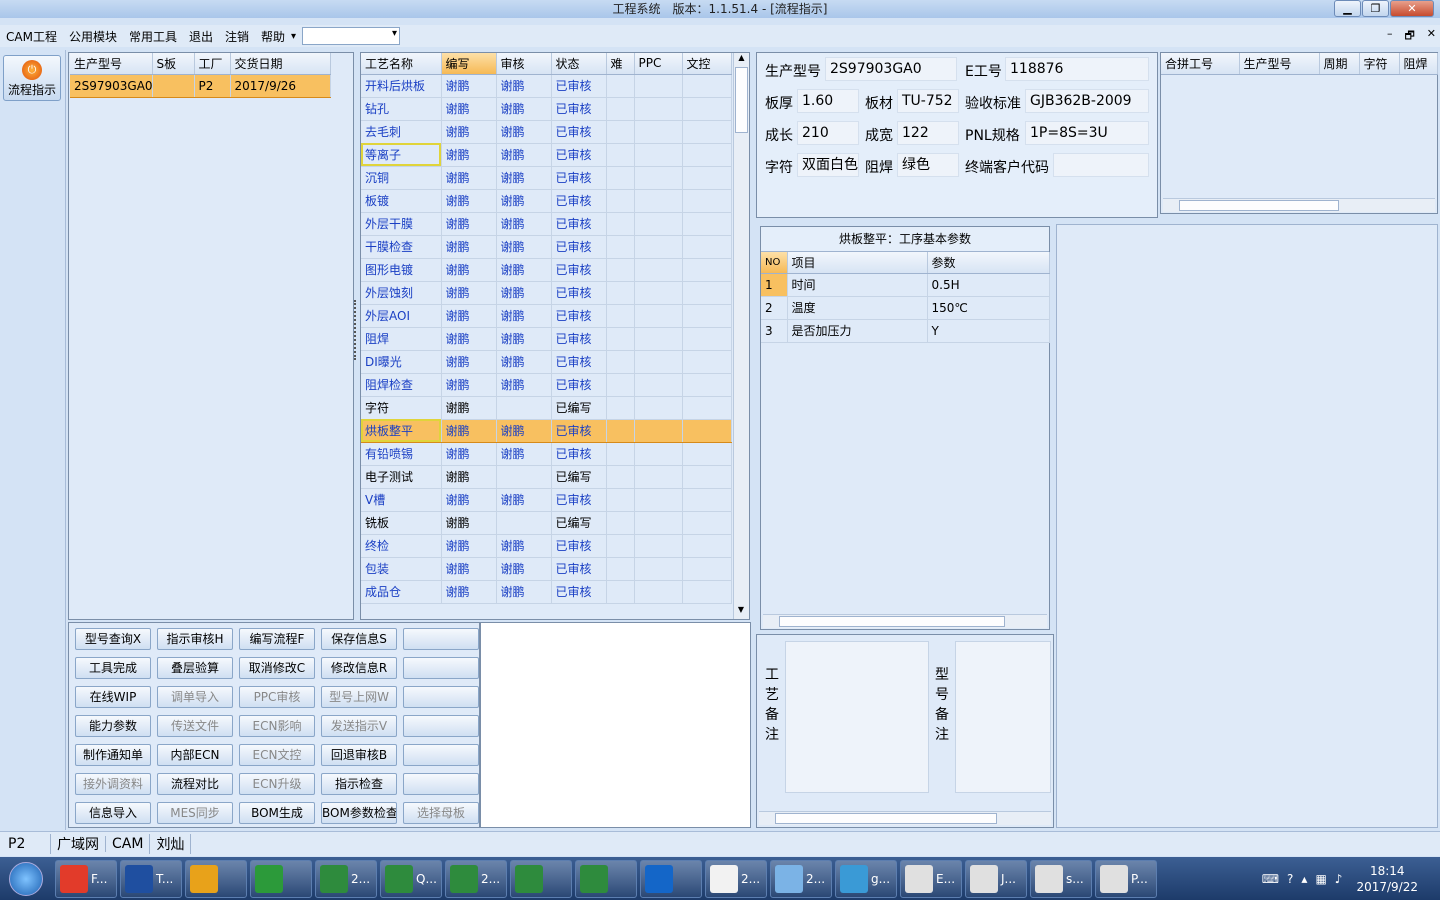  I want to click on action-button-6-0: 信息导入, so click(113, 813).